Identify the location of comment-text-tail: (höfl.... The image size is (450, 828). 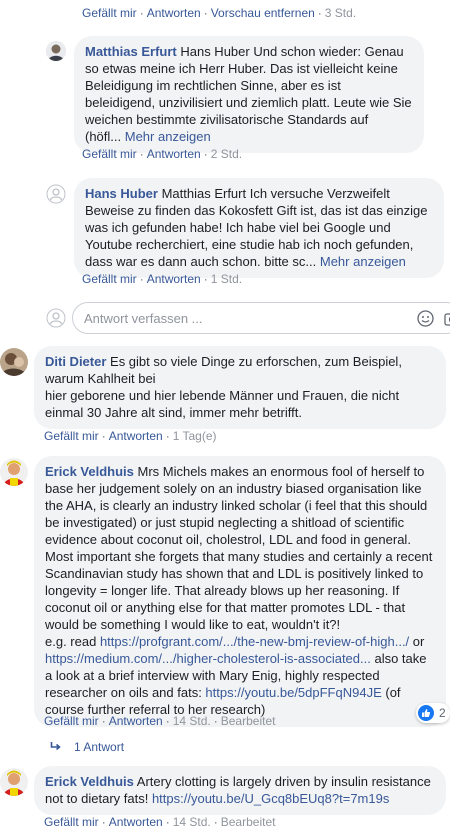
(103, 136).